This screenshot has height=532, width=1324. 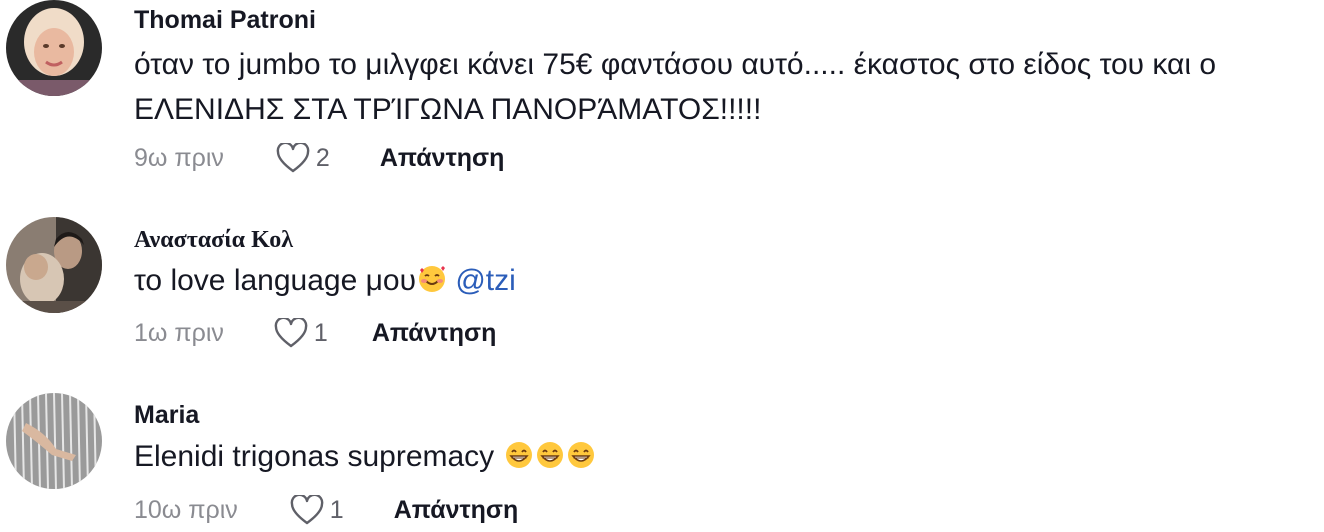 I want to click on comment-actions: 10ω πριν 1 Απάντηση, so click(x=326, y=510).